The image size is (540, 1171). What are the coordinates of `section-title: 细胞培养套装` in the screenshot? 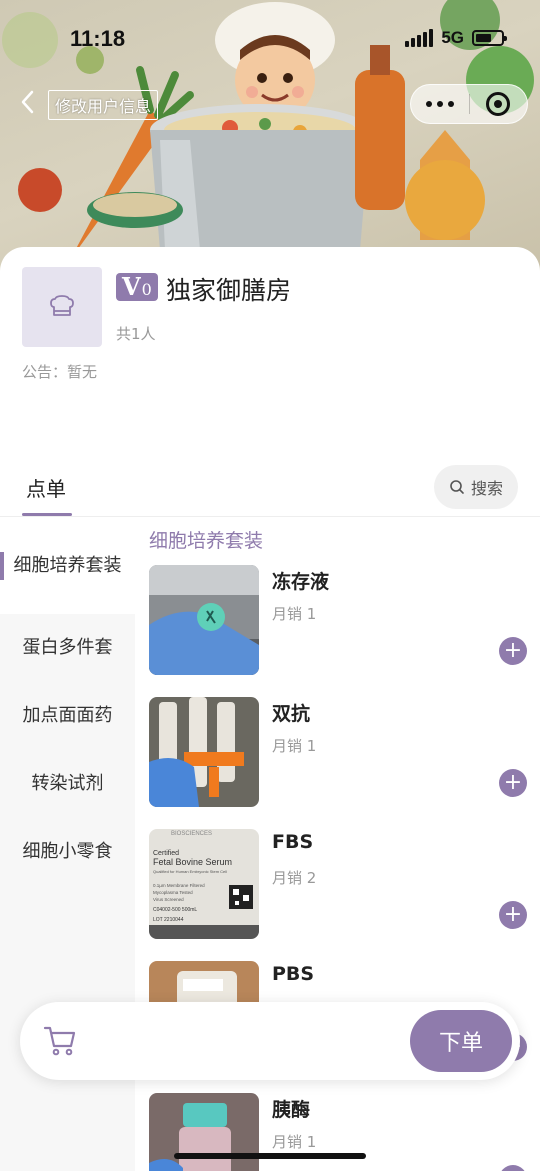 It's located at (206, 541).